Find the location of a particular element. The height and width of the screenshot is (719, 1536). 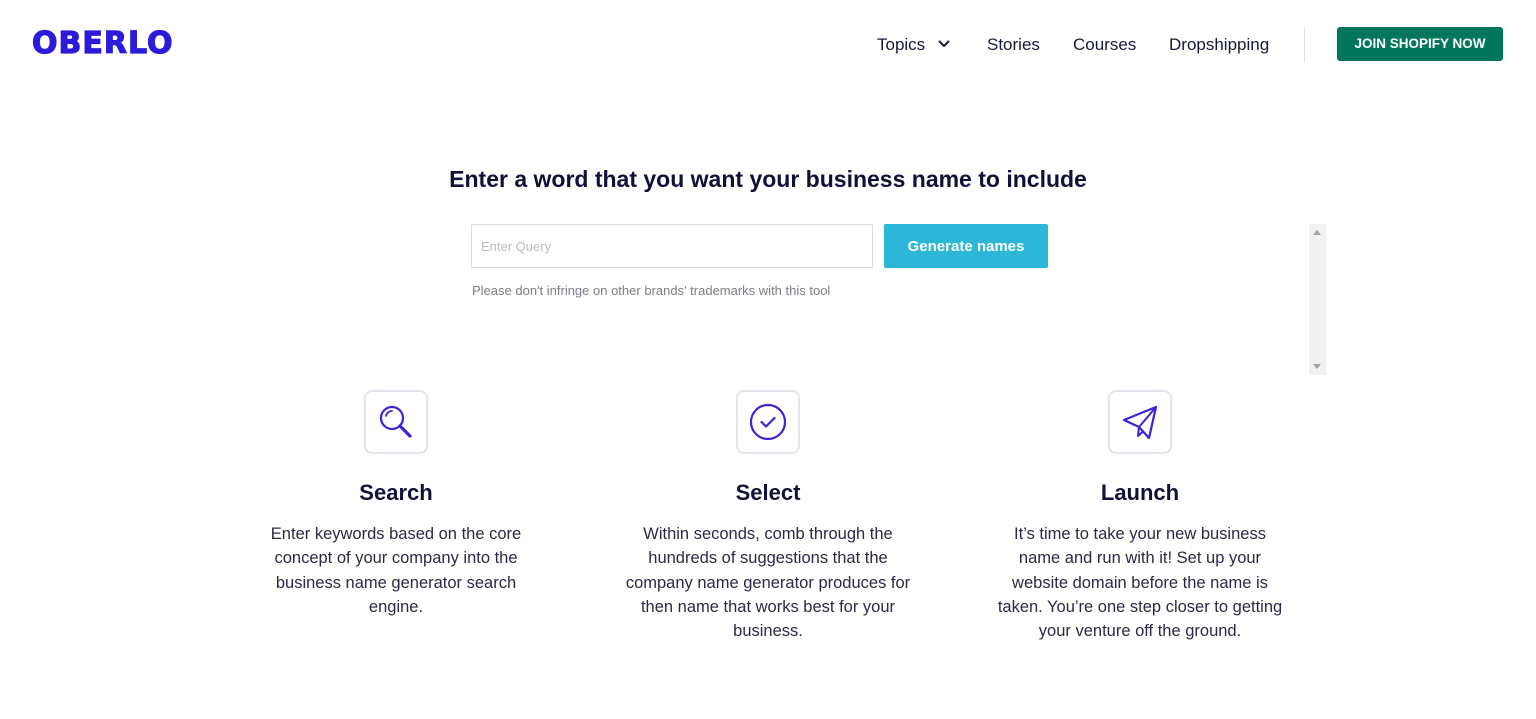

paper-plane-icon is located at coordinates (1140, 422).